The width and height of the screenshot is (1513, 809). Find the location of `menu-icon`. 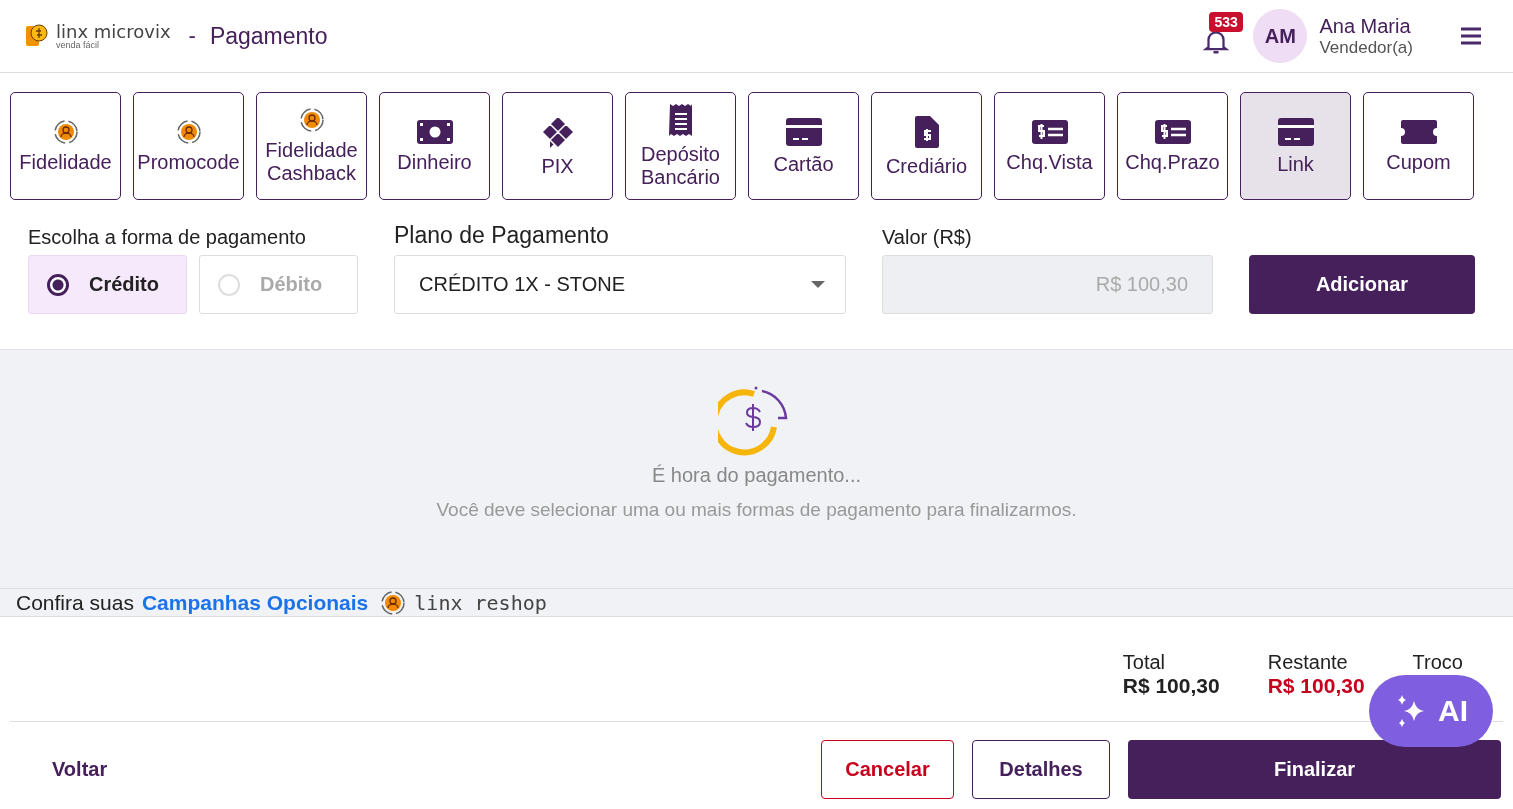

menu-icon is located at coordinates (1471, 36).